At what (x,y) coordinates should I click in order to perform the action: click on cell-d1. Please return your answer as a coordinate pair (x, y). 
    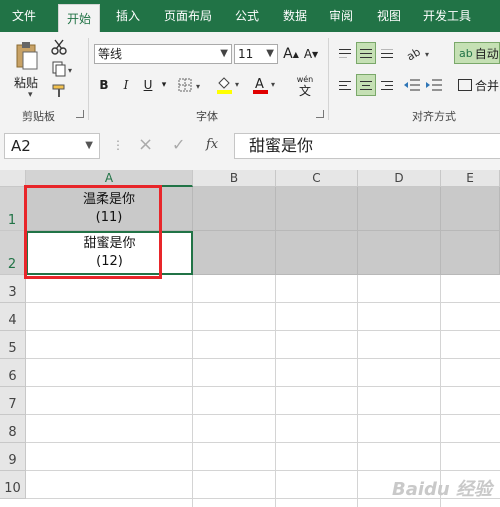
    Looking at the image, I should click on (399, 209).